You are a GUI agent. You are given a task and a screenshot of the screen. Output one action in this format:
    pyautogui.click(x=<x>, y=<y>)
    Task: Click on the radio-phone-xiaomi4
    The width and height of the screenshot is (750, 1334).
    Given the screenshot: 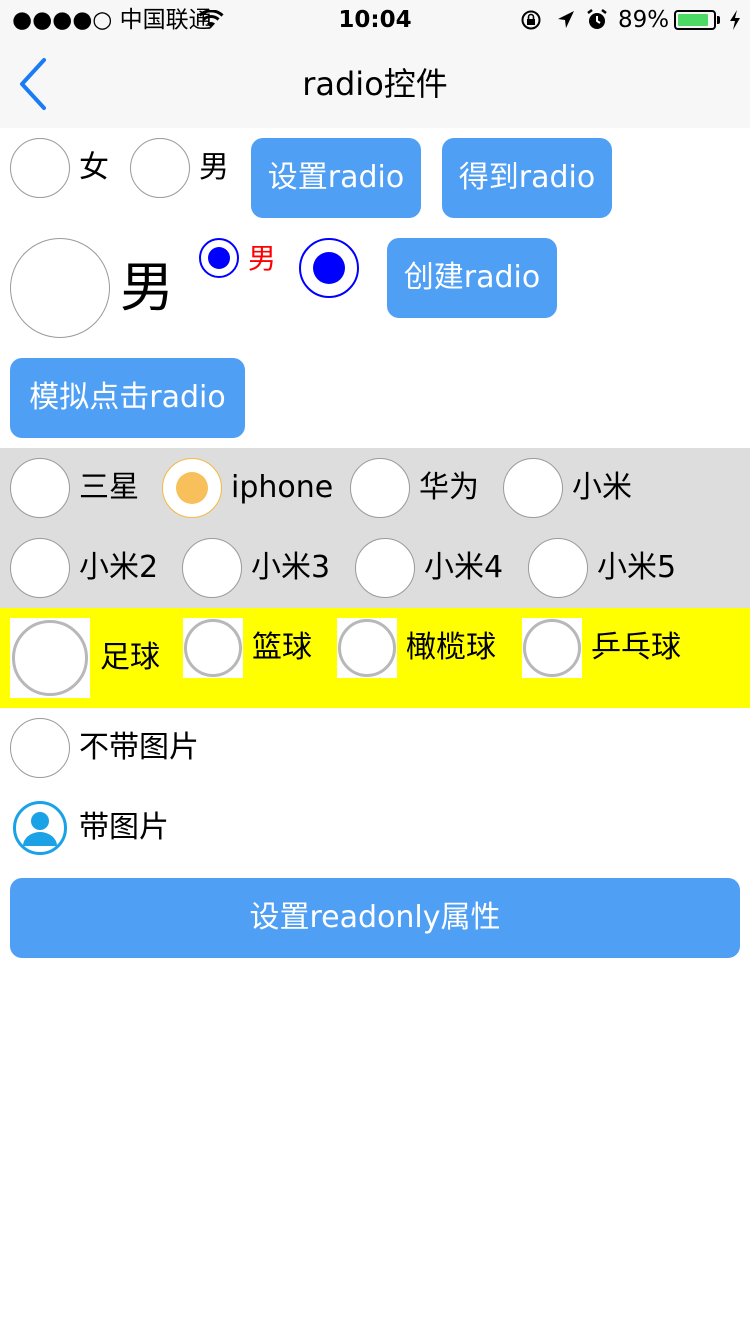 What is the action you would take?
    pyautogui.click(x=385, y=568)
    